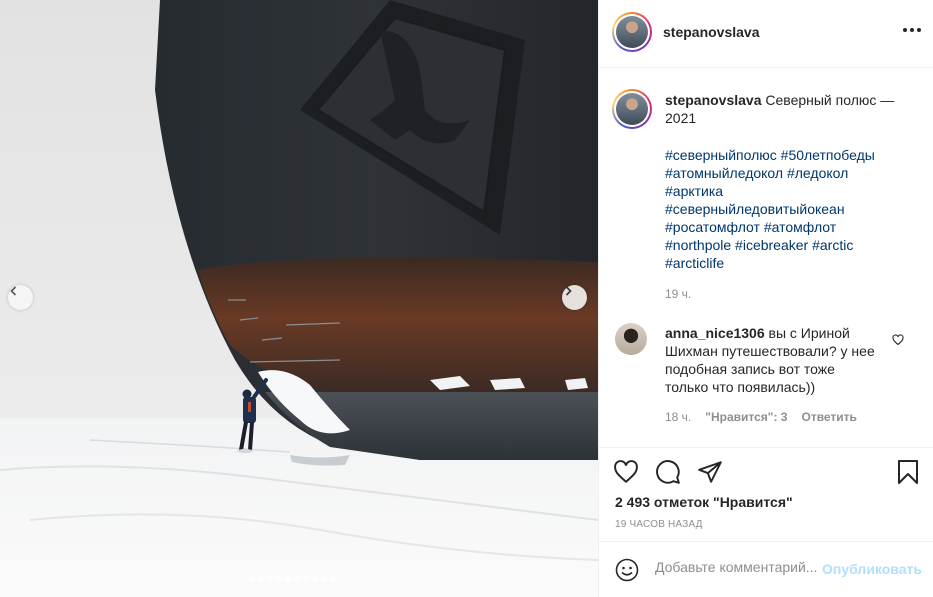 The image size is (933, 597). I want to click on hashtag-line: #атомныйледокол #ледокол, so click(785, 173).